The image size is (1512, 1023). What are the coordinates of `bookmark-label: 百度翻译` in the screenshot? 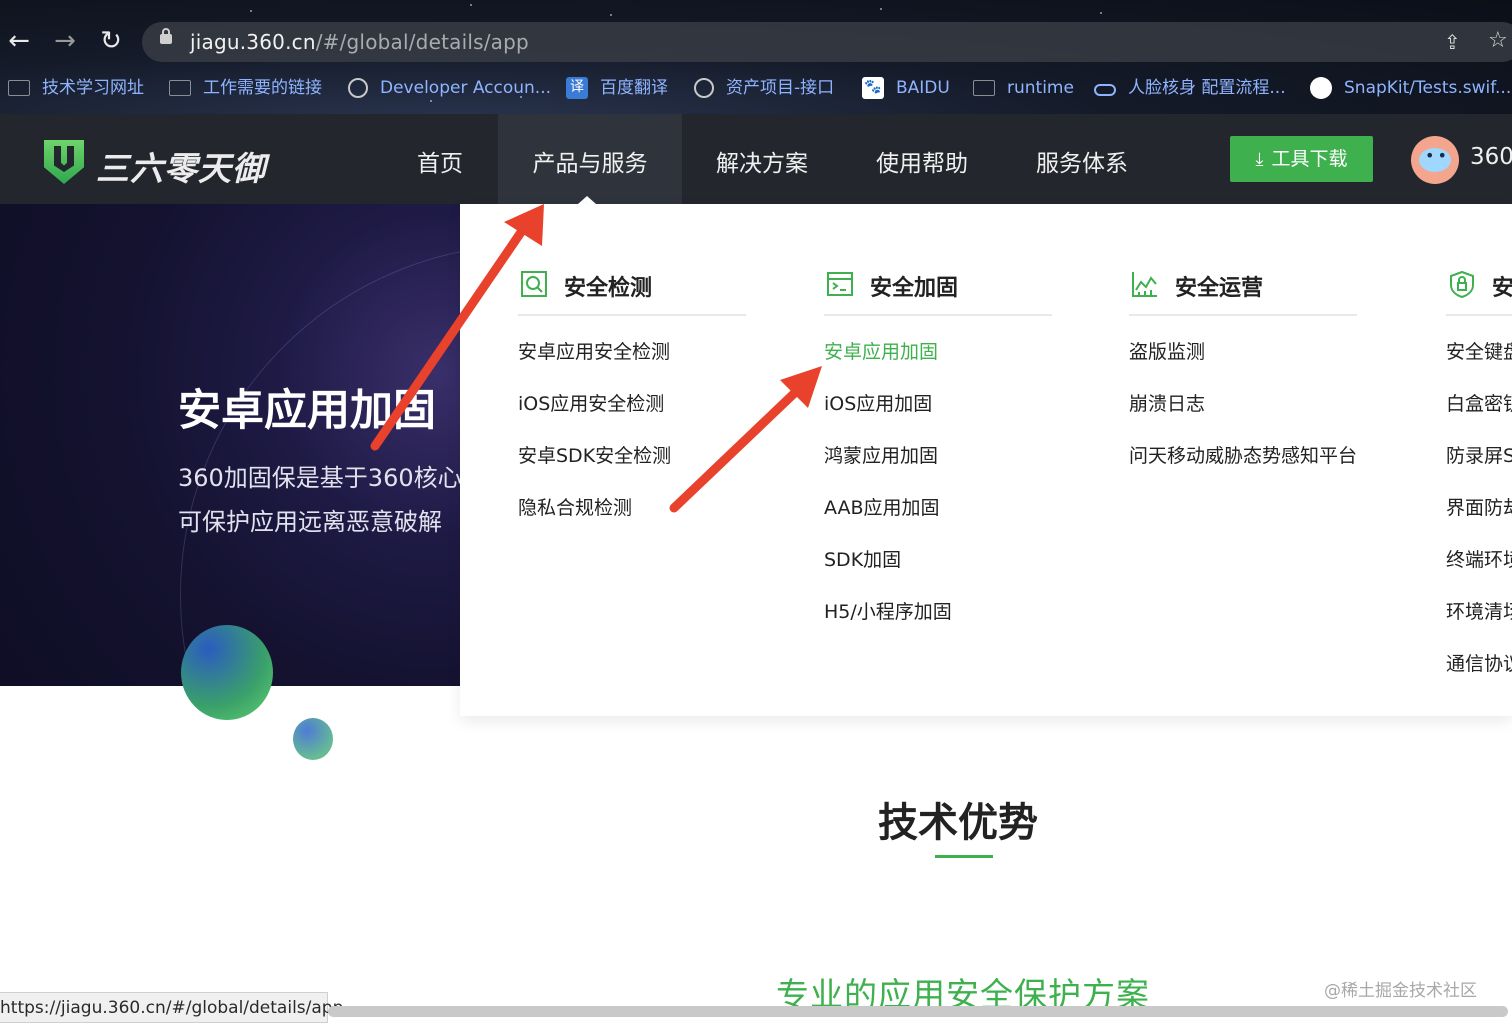 It's located at (634, 88).